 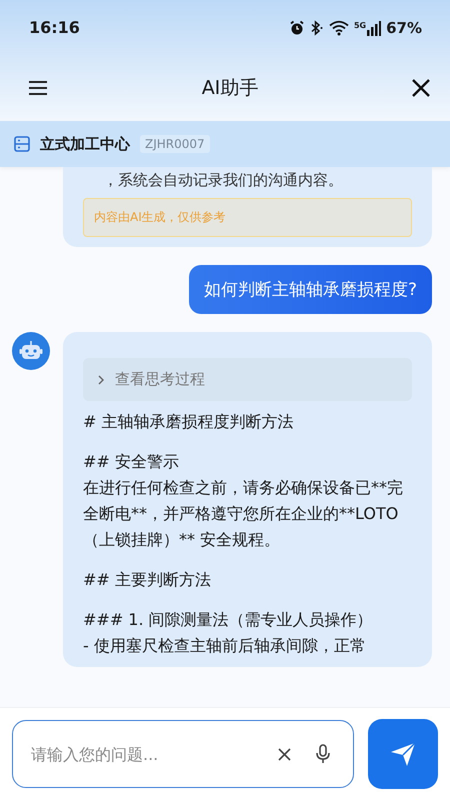 What do you see at coordinates (310, 289) in the screenshot?
I see `user-message: 如何判断主轴轴承磨损程度?` at bounding box center [310, 289].